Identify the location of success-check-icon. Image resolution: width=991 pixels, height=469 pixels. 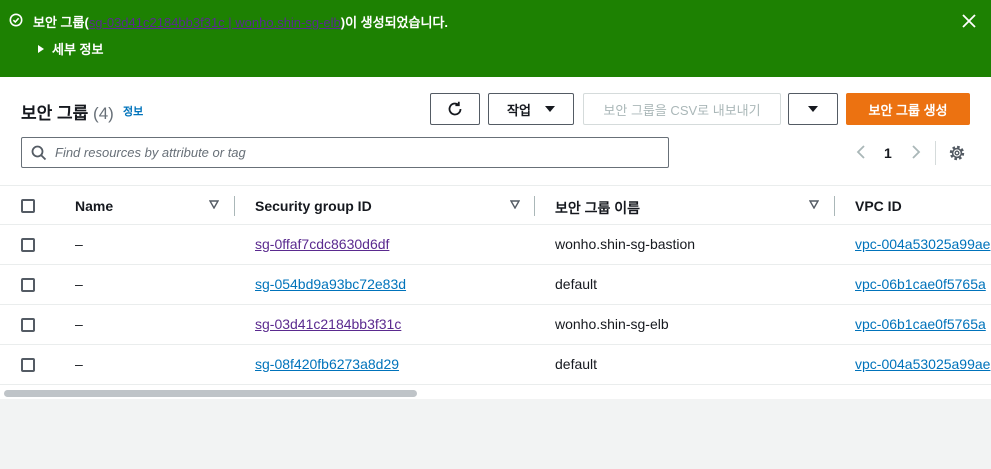
(16, 20).